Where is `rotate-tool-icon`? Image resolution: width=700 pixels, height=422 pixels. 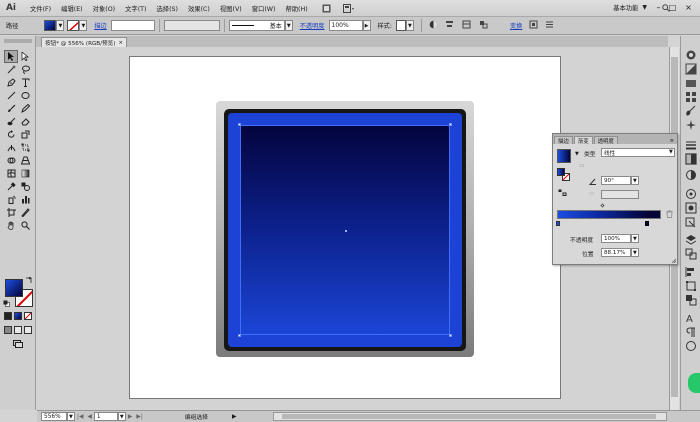
rotate-tool-icon is located at coordinates (11, 134).